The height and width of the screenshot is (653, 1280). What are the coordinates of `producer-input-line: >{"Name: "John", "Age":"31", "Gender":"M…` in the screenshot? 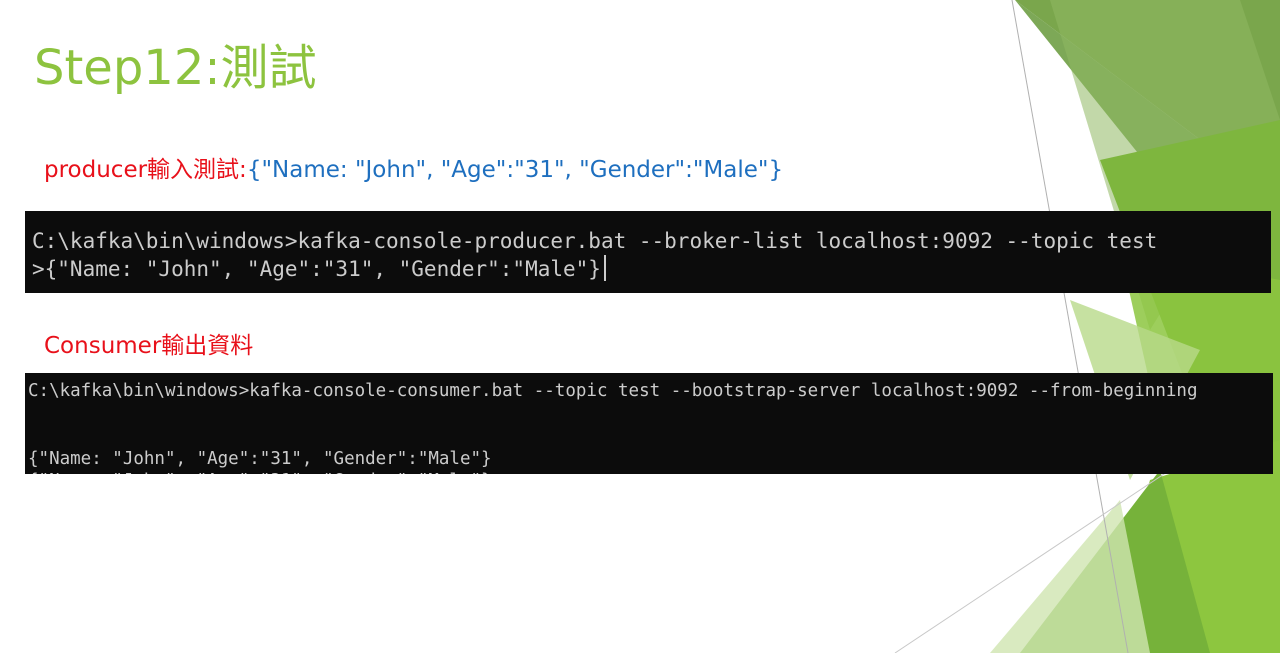 It's located at (319, 269).